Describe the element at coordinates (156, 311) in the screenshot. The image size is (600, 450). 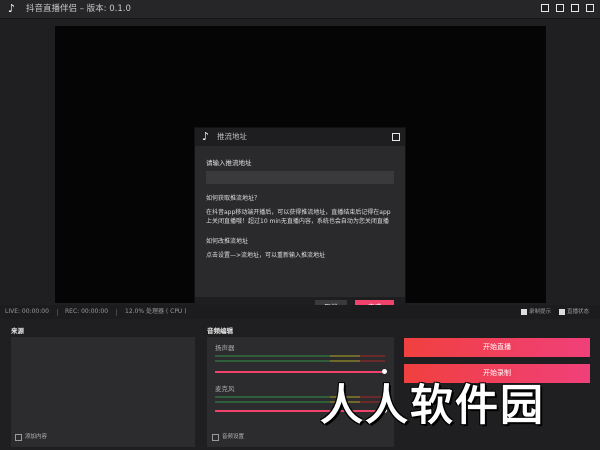
I see `cpu-usage: 12.0% 处理器 ( CPU )` at that location.